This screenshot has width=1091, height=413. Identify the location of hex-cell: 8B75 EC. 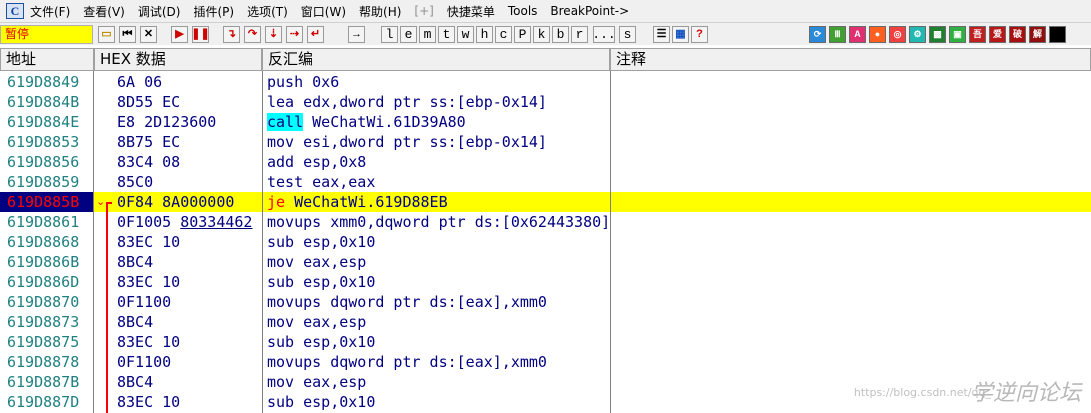
(149, 142).